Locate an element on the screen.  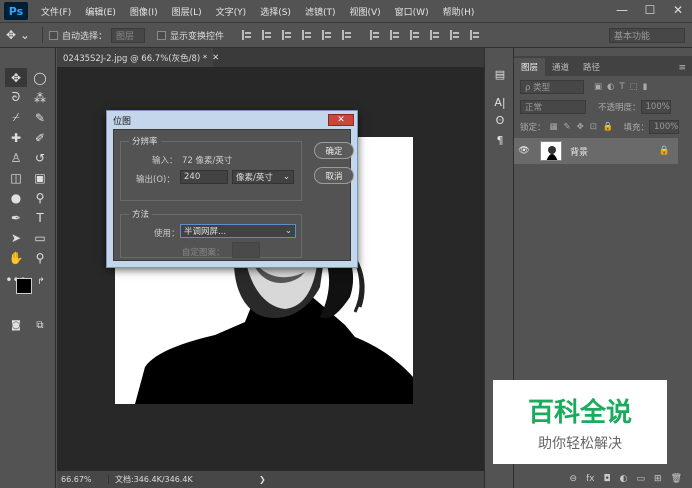
cancel-button: 取消 is located at coordinates (334, 175).